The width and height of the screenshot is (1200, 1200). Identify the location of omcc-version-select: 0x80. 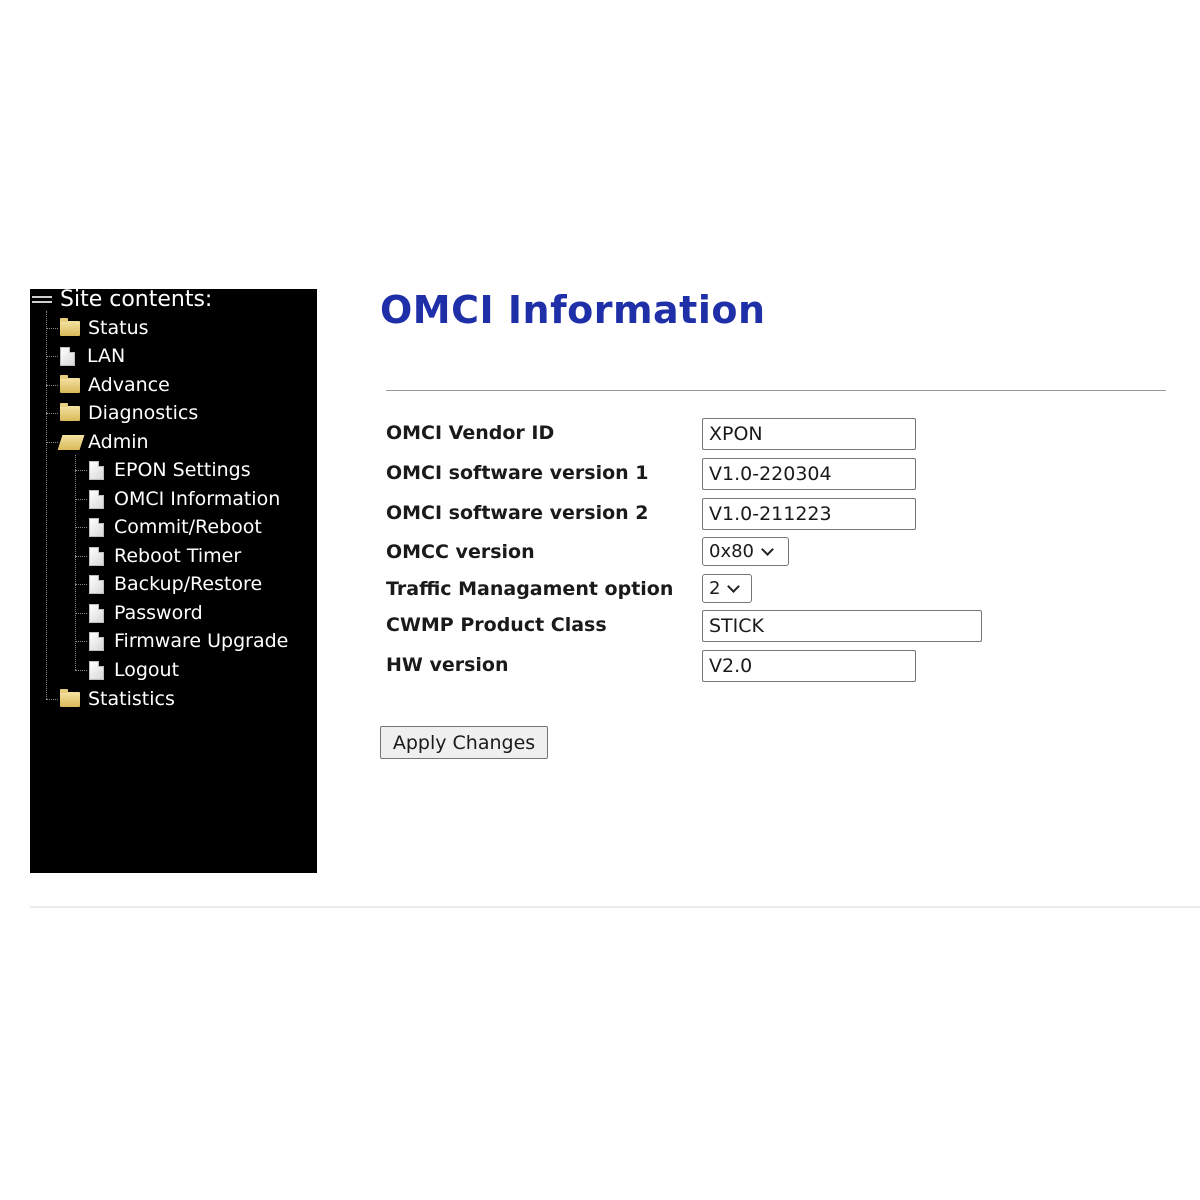
(745, 551).